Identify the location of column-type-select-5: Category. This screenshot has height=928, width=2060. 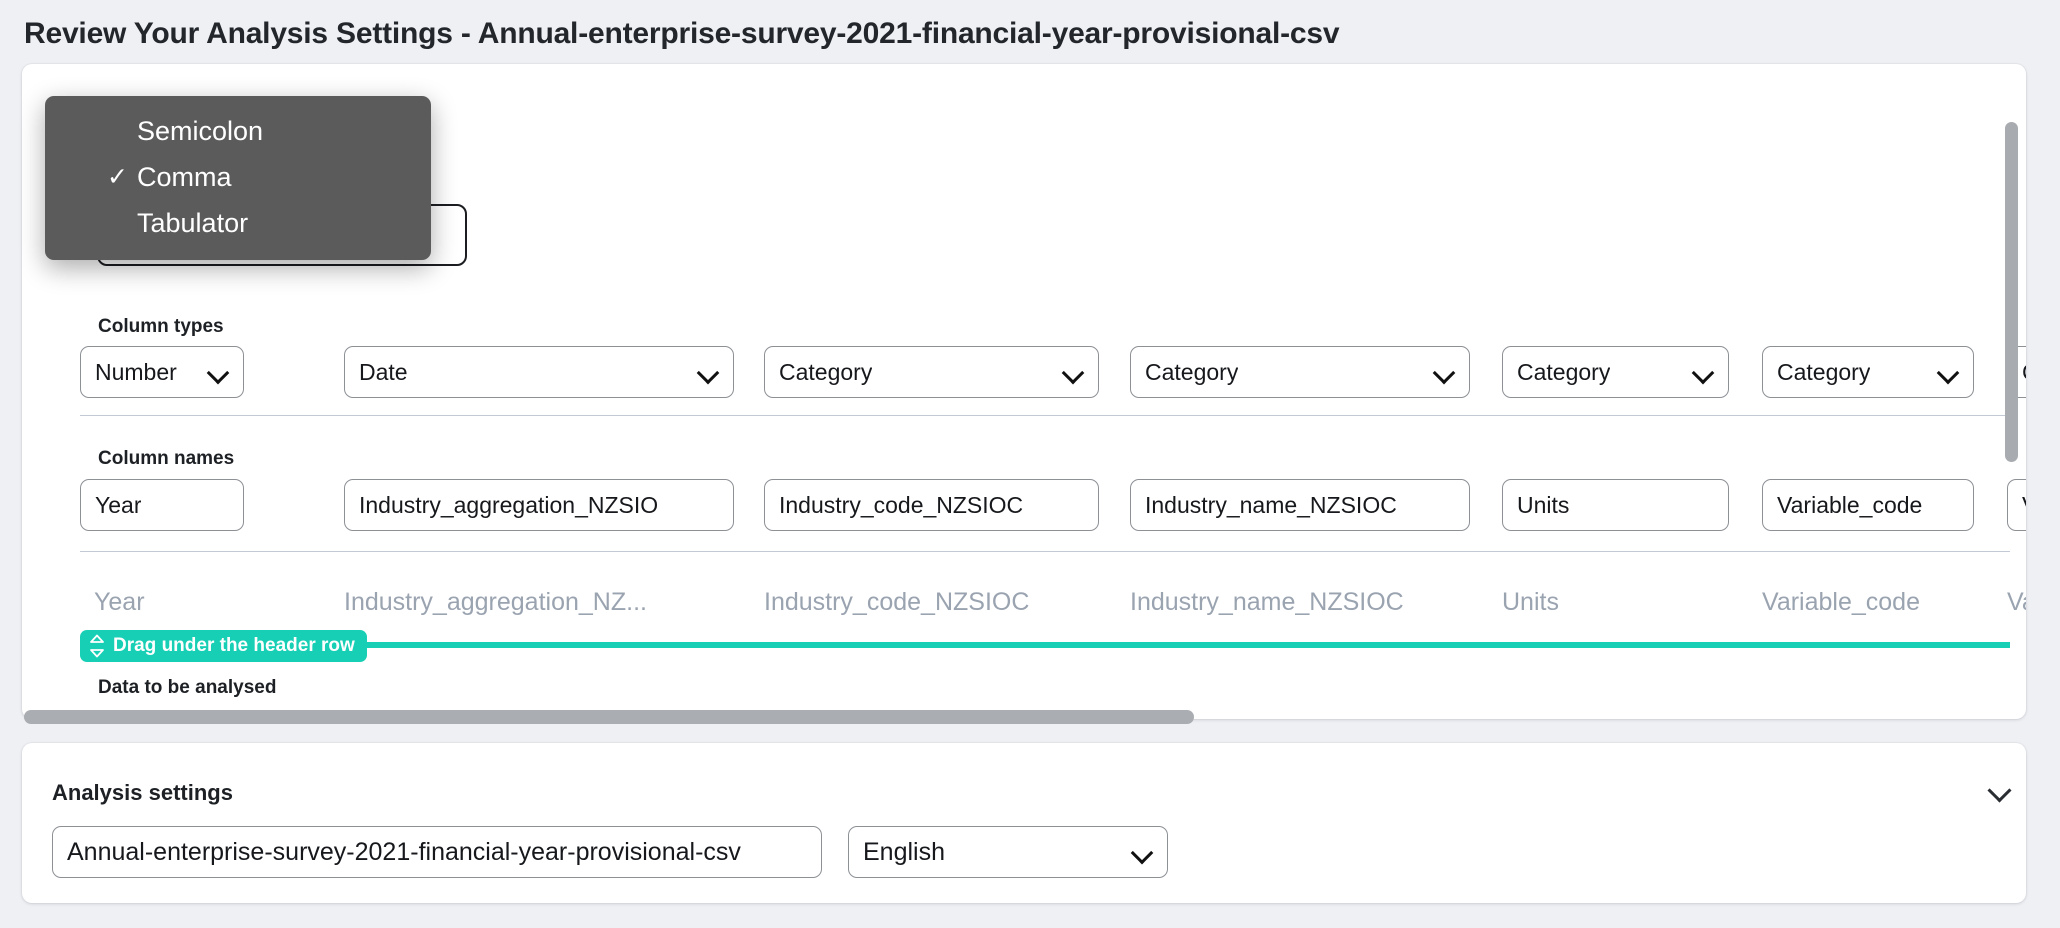
(1615, 372).